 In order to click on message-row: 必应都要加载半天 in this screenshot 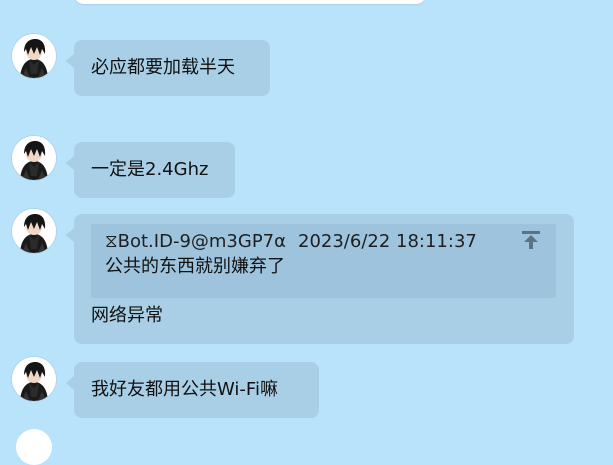, I will do `click(306, 67)`.